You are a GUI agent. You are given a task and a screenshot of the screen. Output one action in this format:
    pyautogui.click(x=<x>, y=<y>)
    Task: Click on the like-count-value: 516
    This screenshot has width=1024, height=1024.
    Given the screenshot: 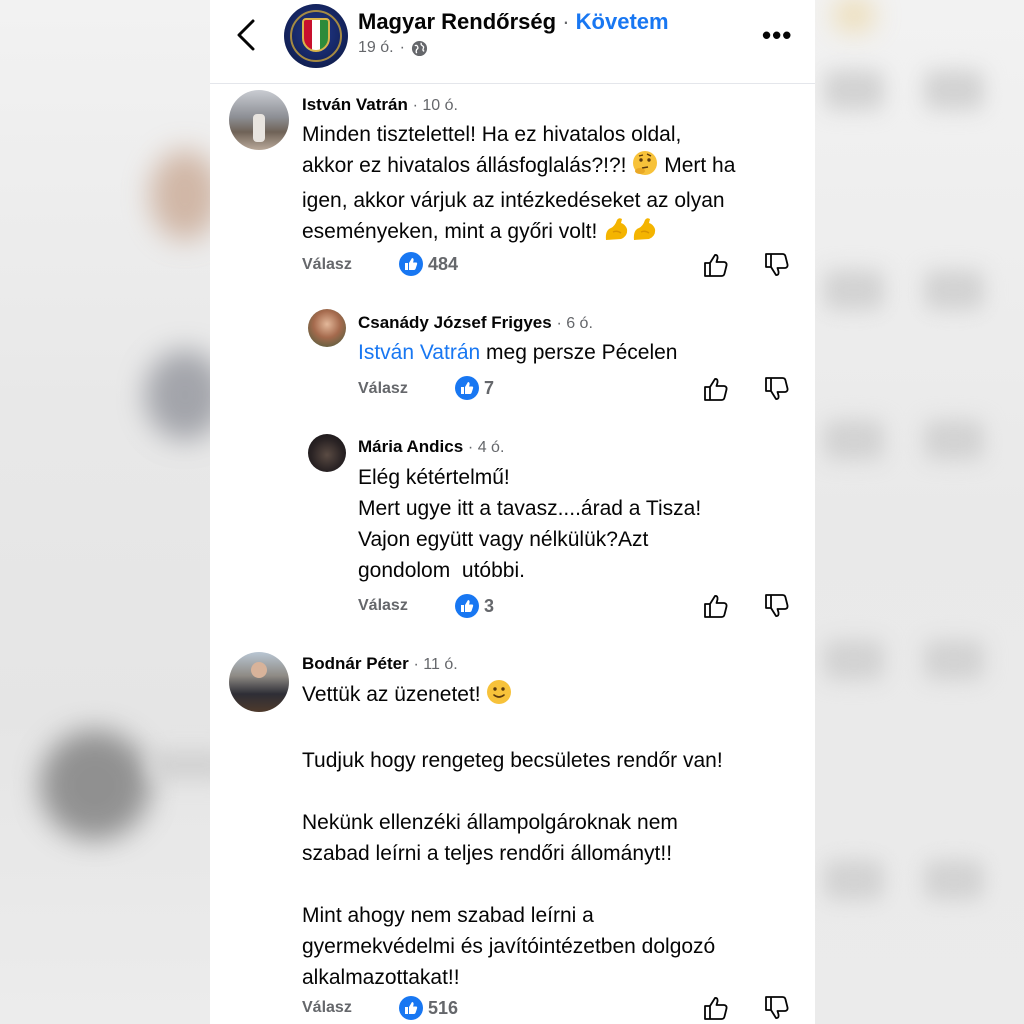 What is the action you would take?
    pyautogui.click(x=443, y=1007)
    